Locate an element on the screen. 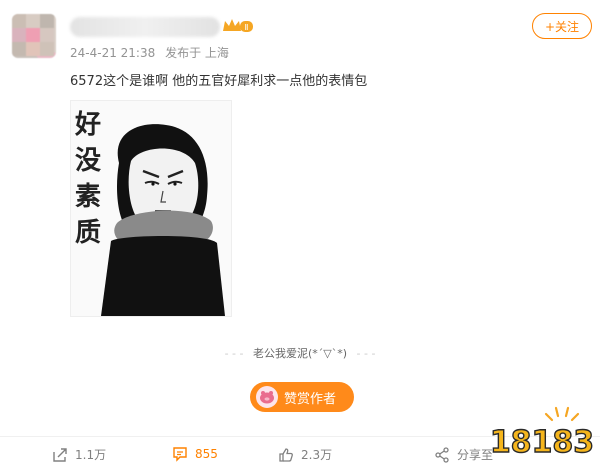  signature-text: 老公我爱泥(*´▽`*) is located at coordinates (300, 353).